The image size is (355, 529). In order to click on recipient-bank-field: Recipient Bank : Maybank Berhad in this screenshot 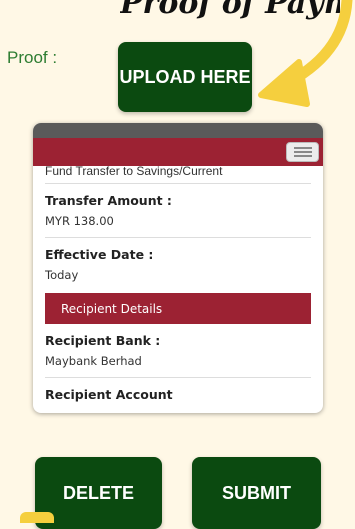, I will do `click(178, 351)`.